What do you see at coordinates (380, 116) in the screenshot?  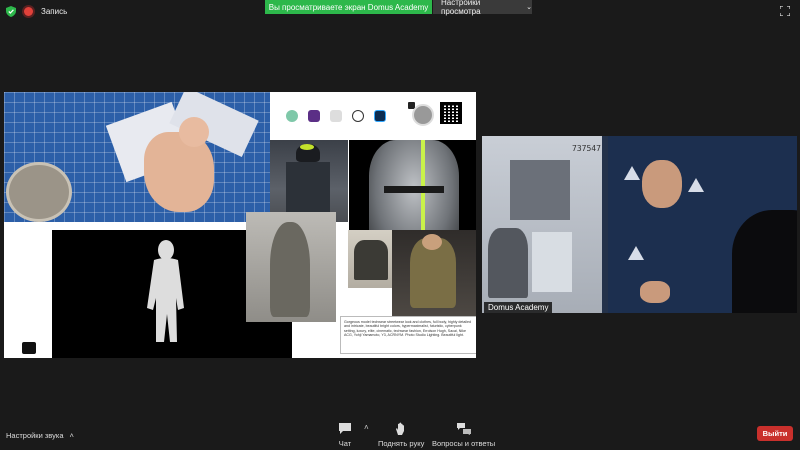 I see `photoshop-icon` at bounding box center [380, 116].